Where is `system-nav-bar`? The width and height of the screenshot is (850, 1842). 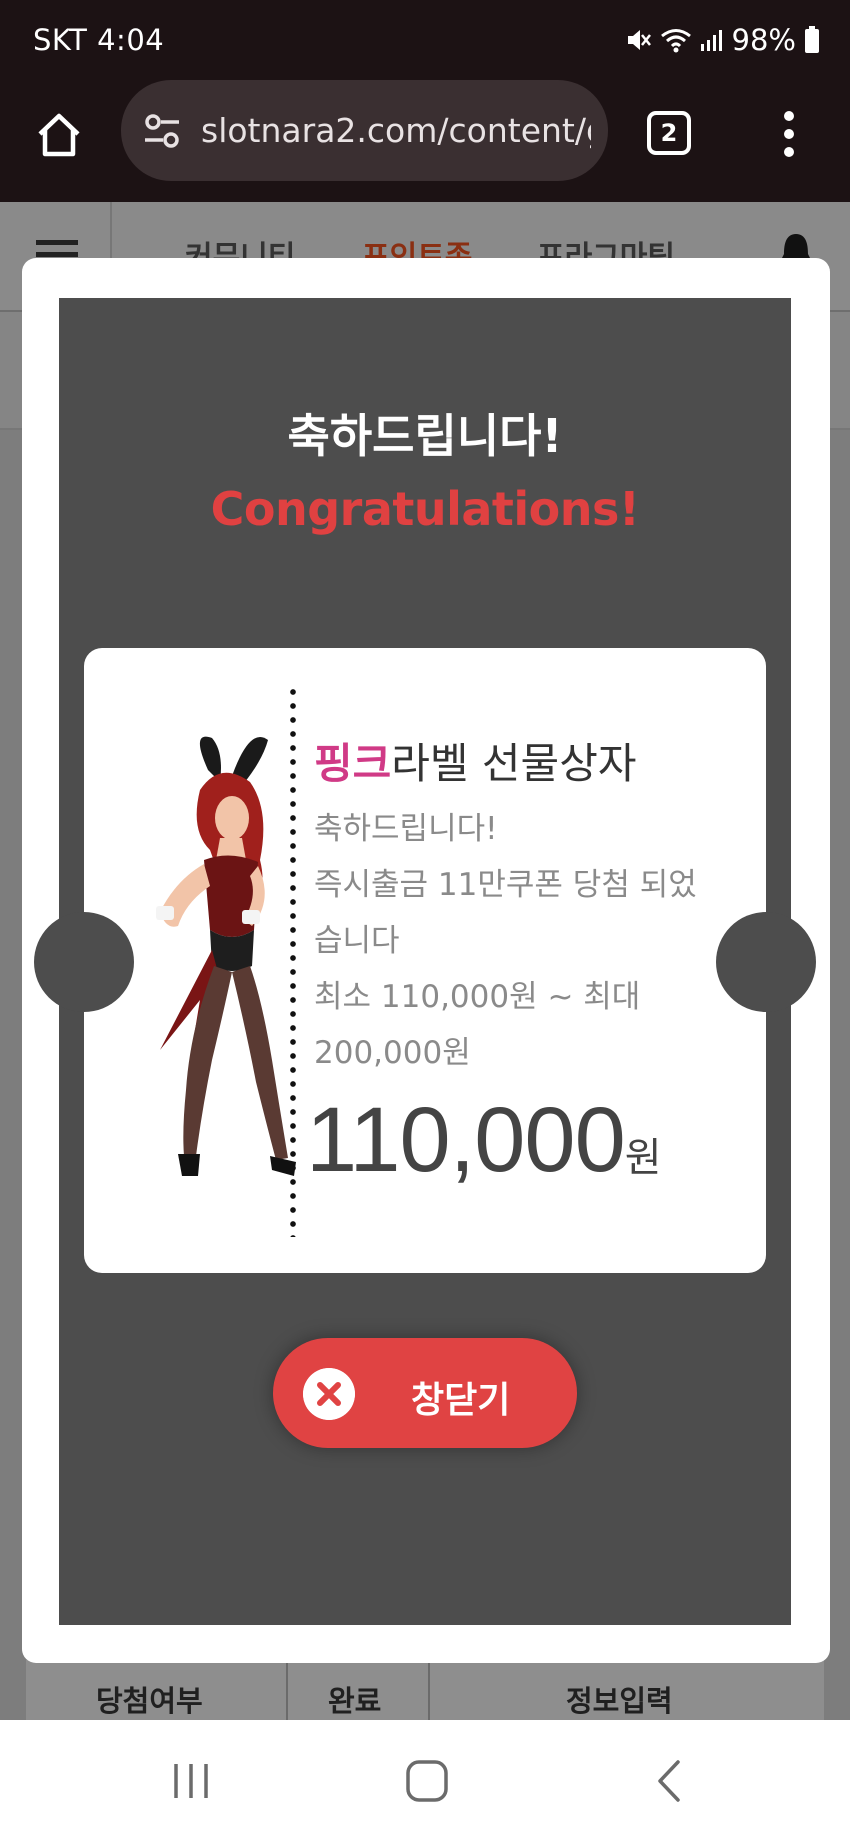
system-nav-bar is located at coordinates (425, 1781).